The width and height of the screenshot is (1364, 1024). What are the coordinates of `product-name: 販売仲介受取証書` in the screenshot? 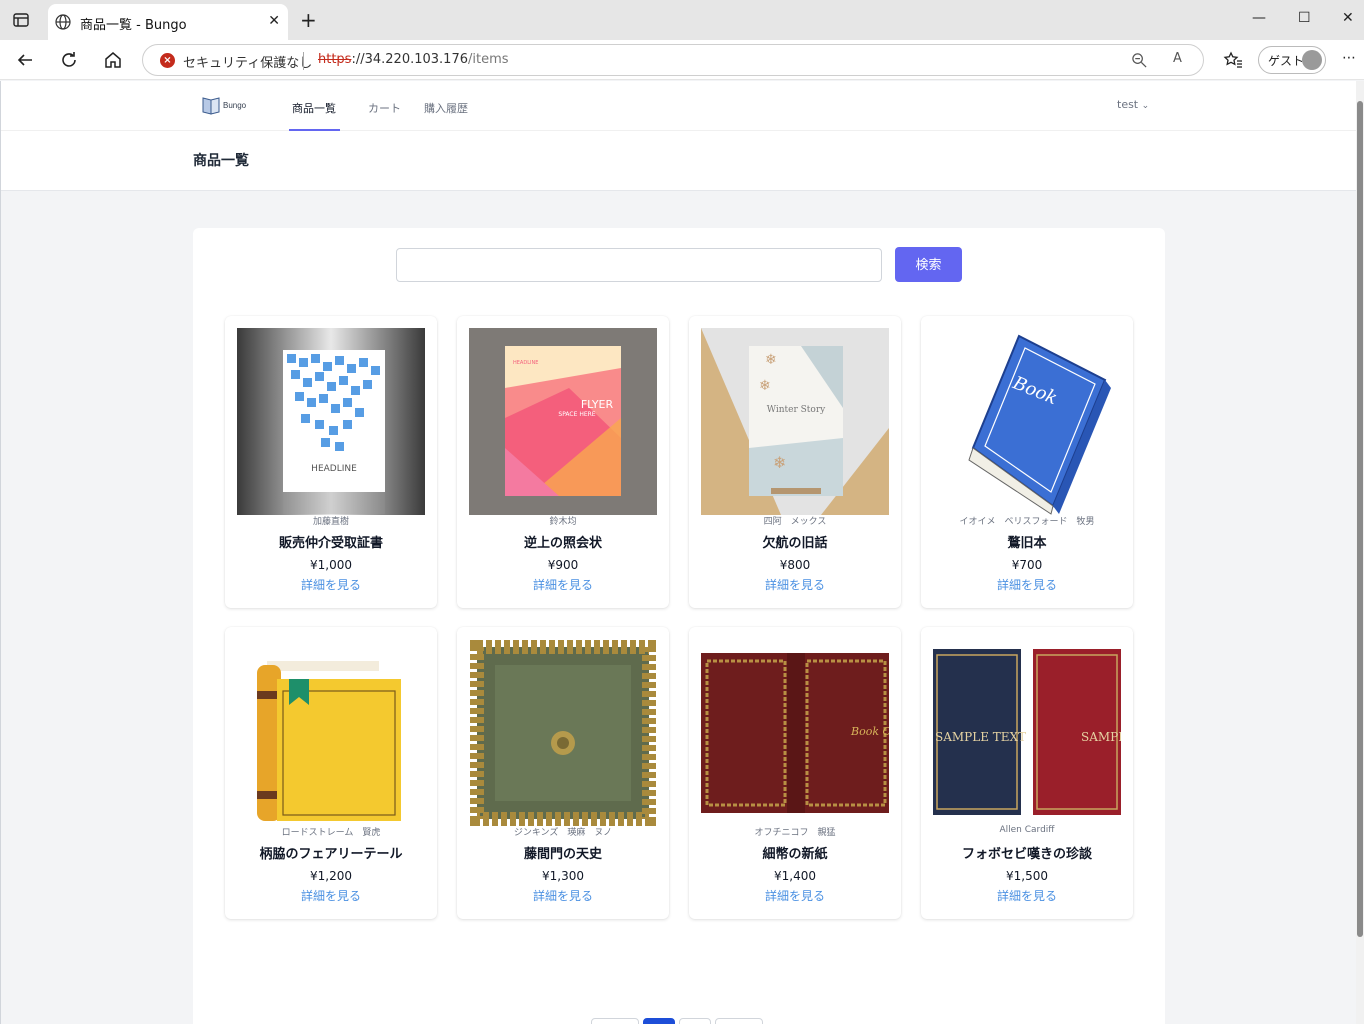 It's located at (330, 543).